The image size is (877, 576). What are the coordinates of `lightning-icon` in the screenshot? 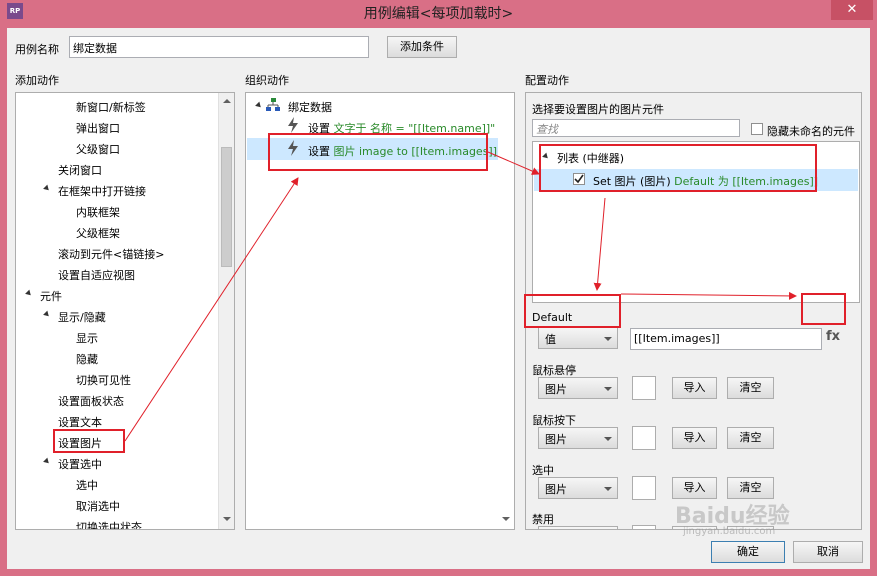 It's located at (293, 125).